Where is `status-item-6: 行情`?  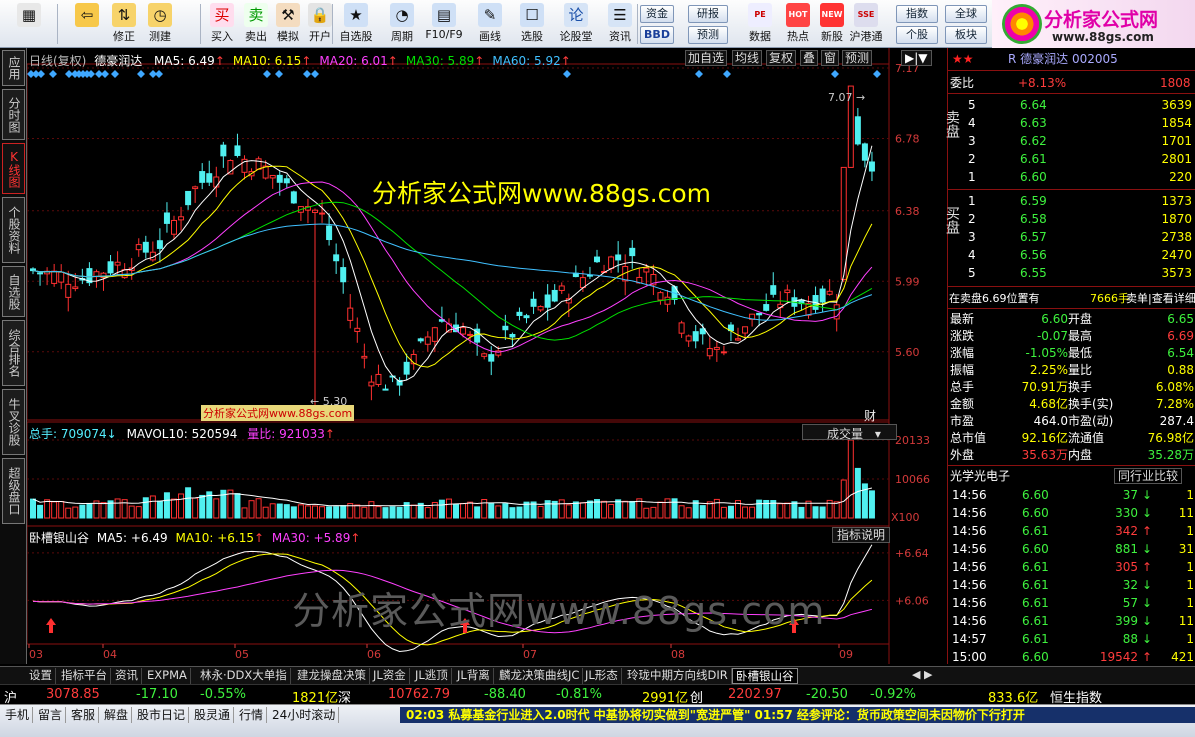
status-item-6: 行情 is located at coordinates (252, 715).